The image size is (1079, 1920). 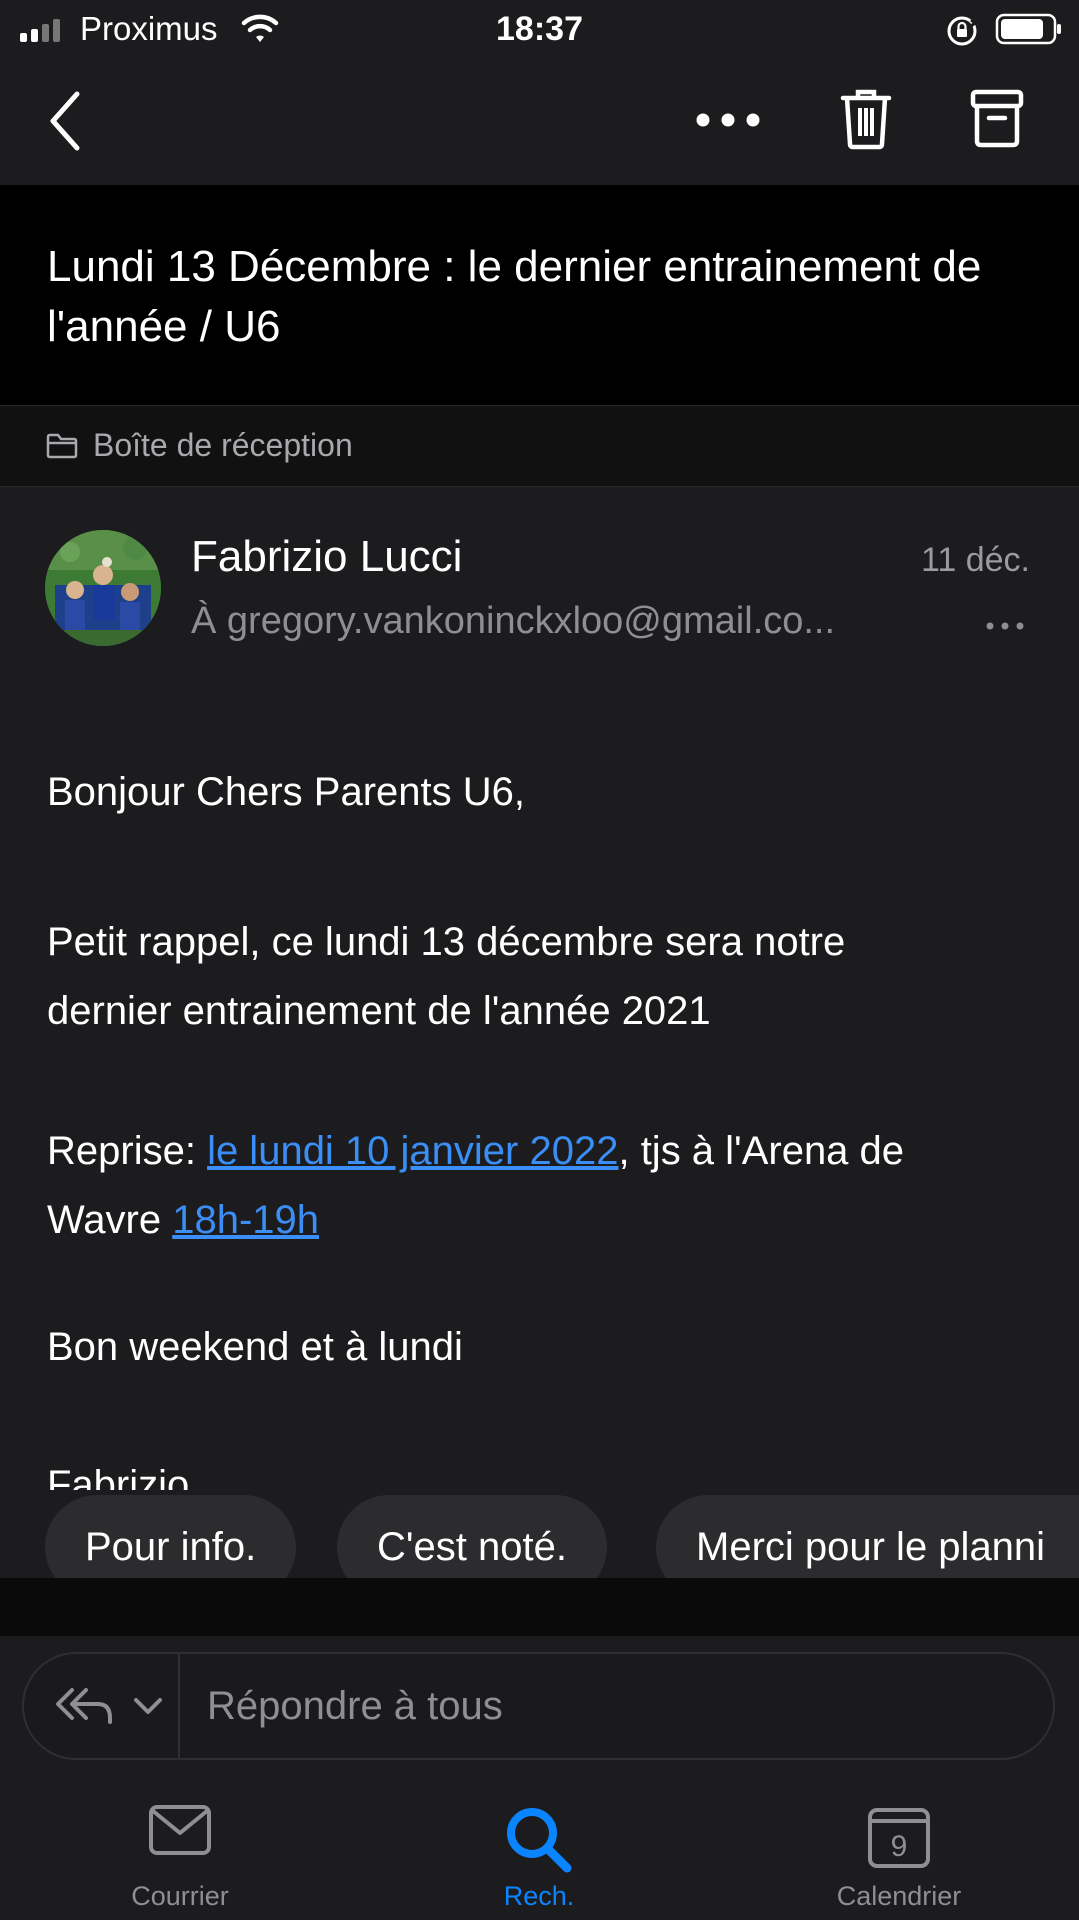 I want to click on reply-placeholder: Répondre à tous, so click(x=355, y=1706).